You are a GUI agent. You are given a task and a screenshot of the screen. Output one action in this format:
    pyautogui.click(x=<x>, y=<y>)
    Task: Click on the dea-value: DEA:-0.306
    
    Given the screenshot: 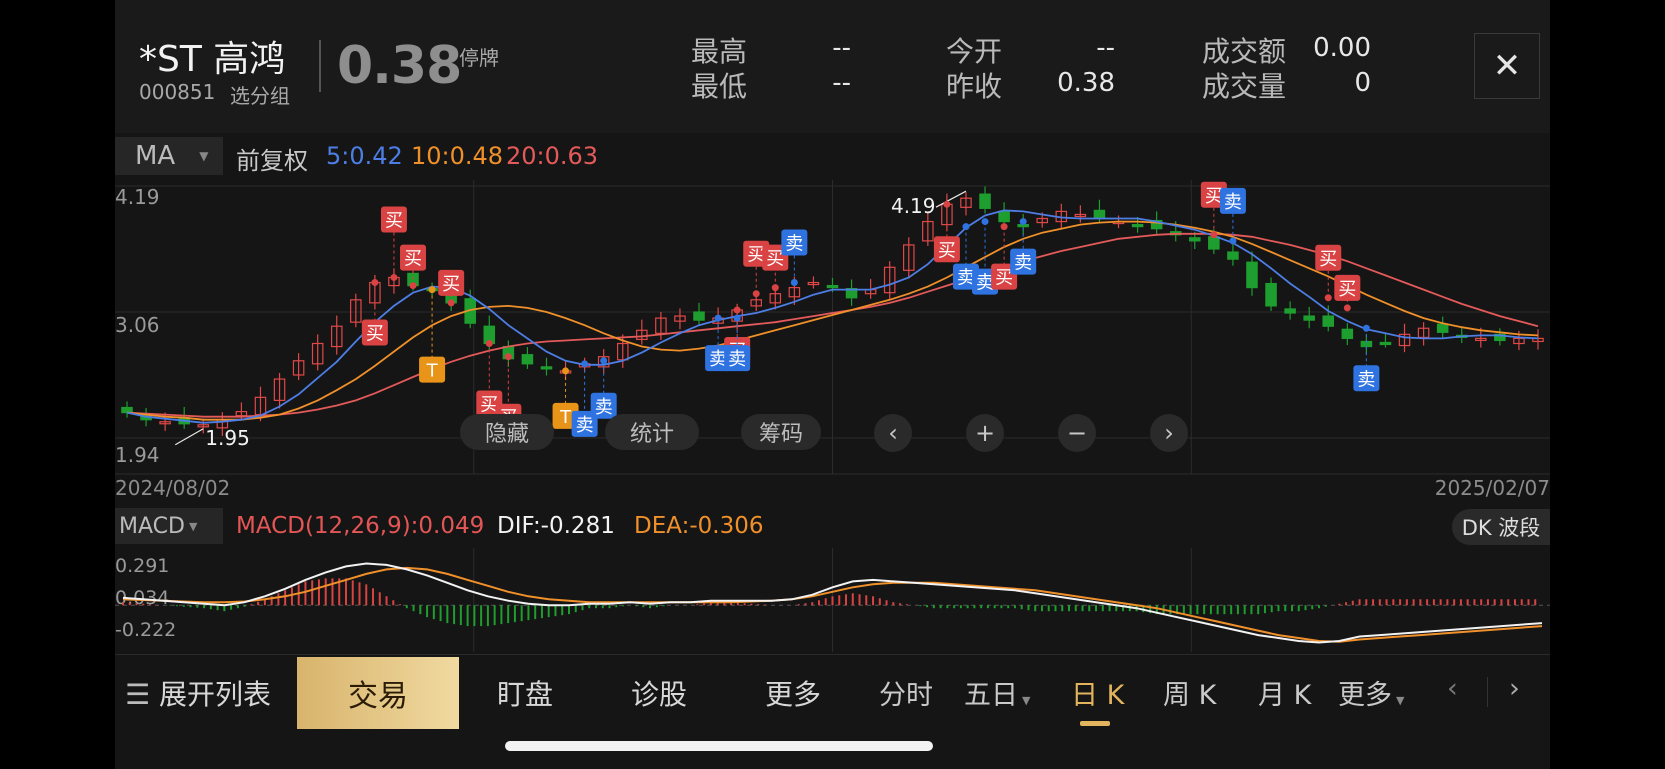 What is the action you would take?
    pyautogui.click(x=699, y=526)
    